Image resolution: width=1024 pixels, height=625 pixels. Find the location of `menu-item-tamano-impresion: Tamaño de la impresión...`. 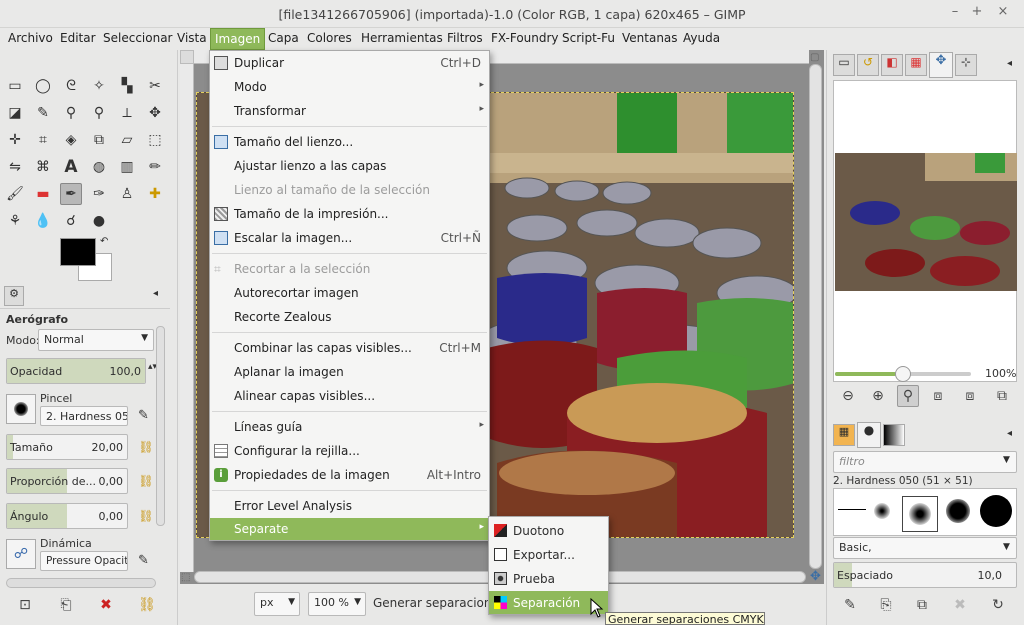

menu-item-tamano-impresion: Tamaño de la impresión... is located at coordinates (349, 214).